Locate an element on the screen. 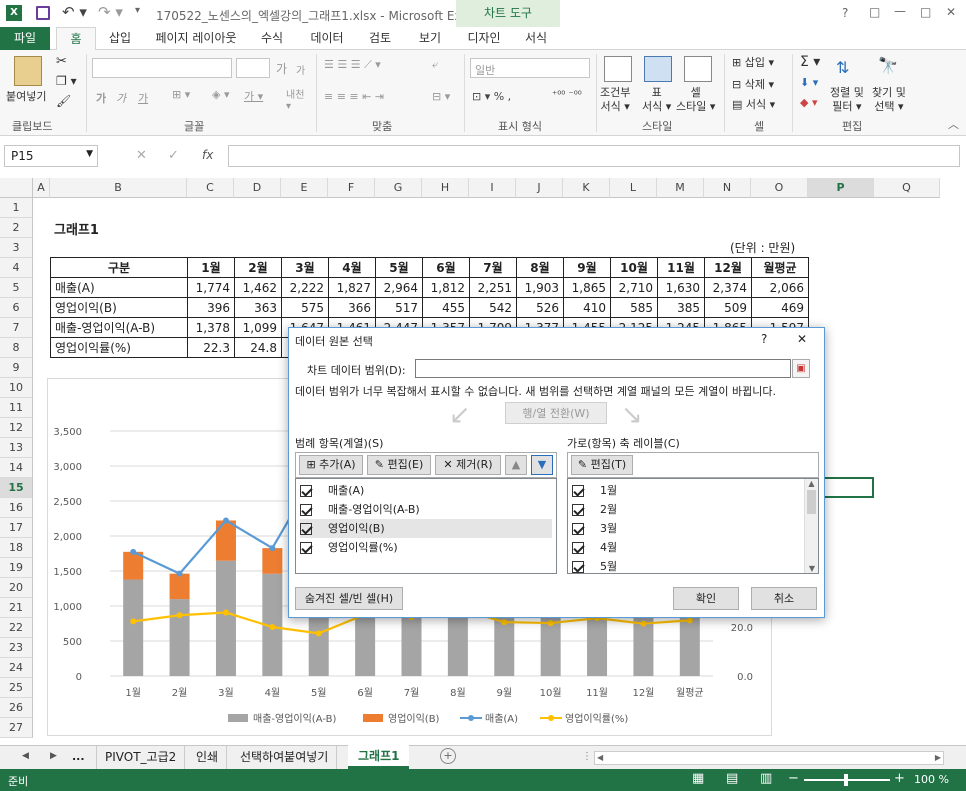  table-cell: 24.8 is located at coordinates (258, 347).